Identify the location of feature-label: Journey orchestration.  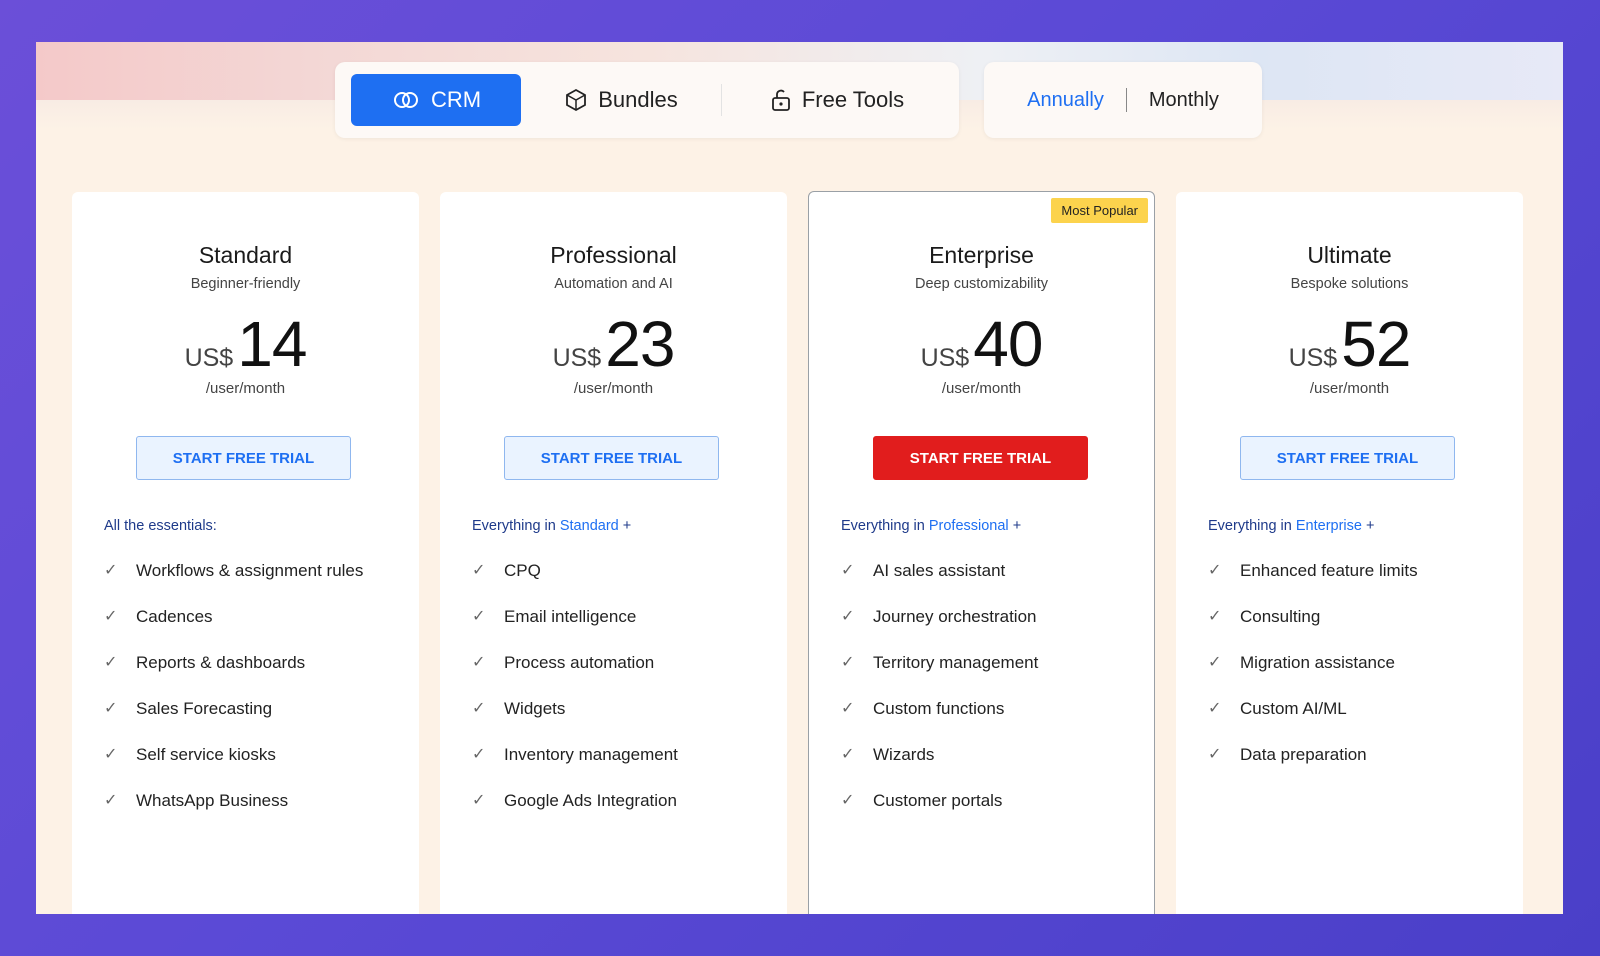
(955, 616).